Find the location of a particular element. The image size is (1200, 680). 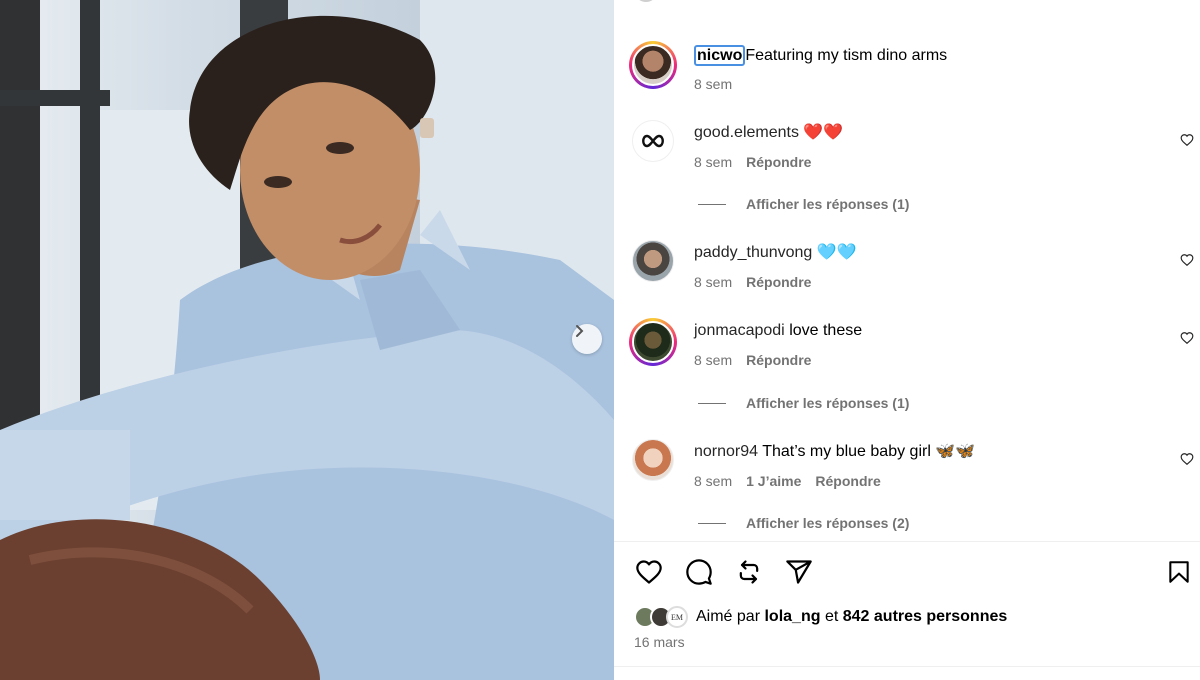

likes-count: 842 autres personnes is located at coordinates (925, 616).